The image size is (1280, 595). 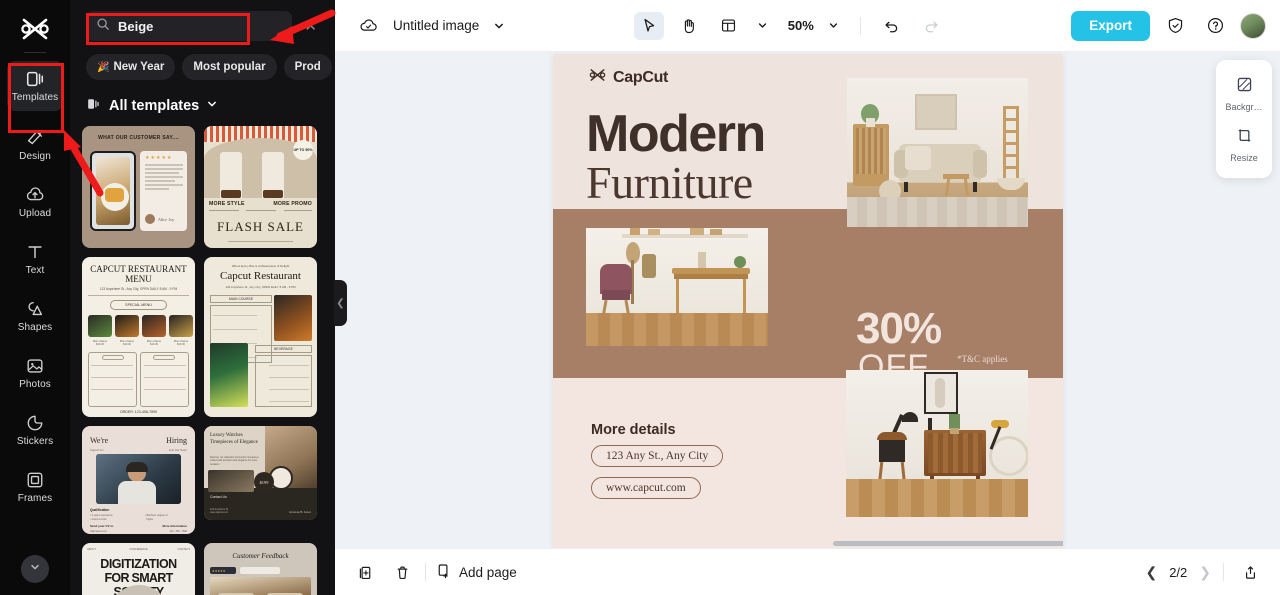 I want to click on canvas-website-pill: www.capcut.com, so click(x=646, y=488).